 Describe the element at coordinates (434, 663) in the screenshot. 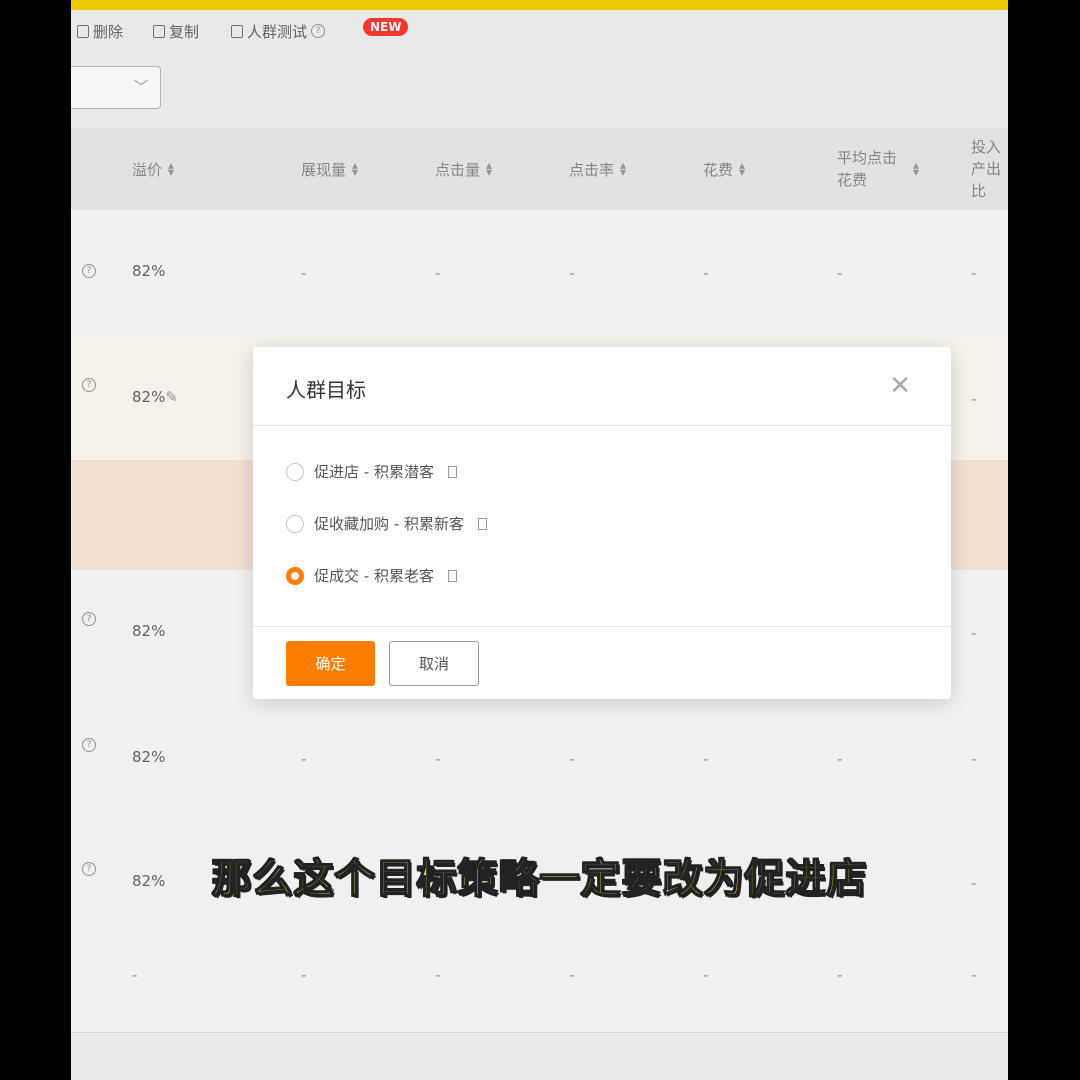

I see `cancel-button: 取消` at that location.